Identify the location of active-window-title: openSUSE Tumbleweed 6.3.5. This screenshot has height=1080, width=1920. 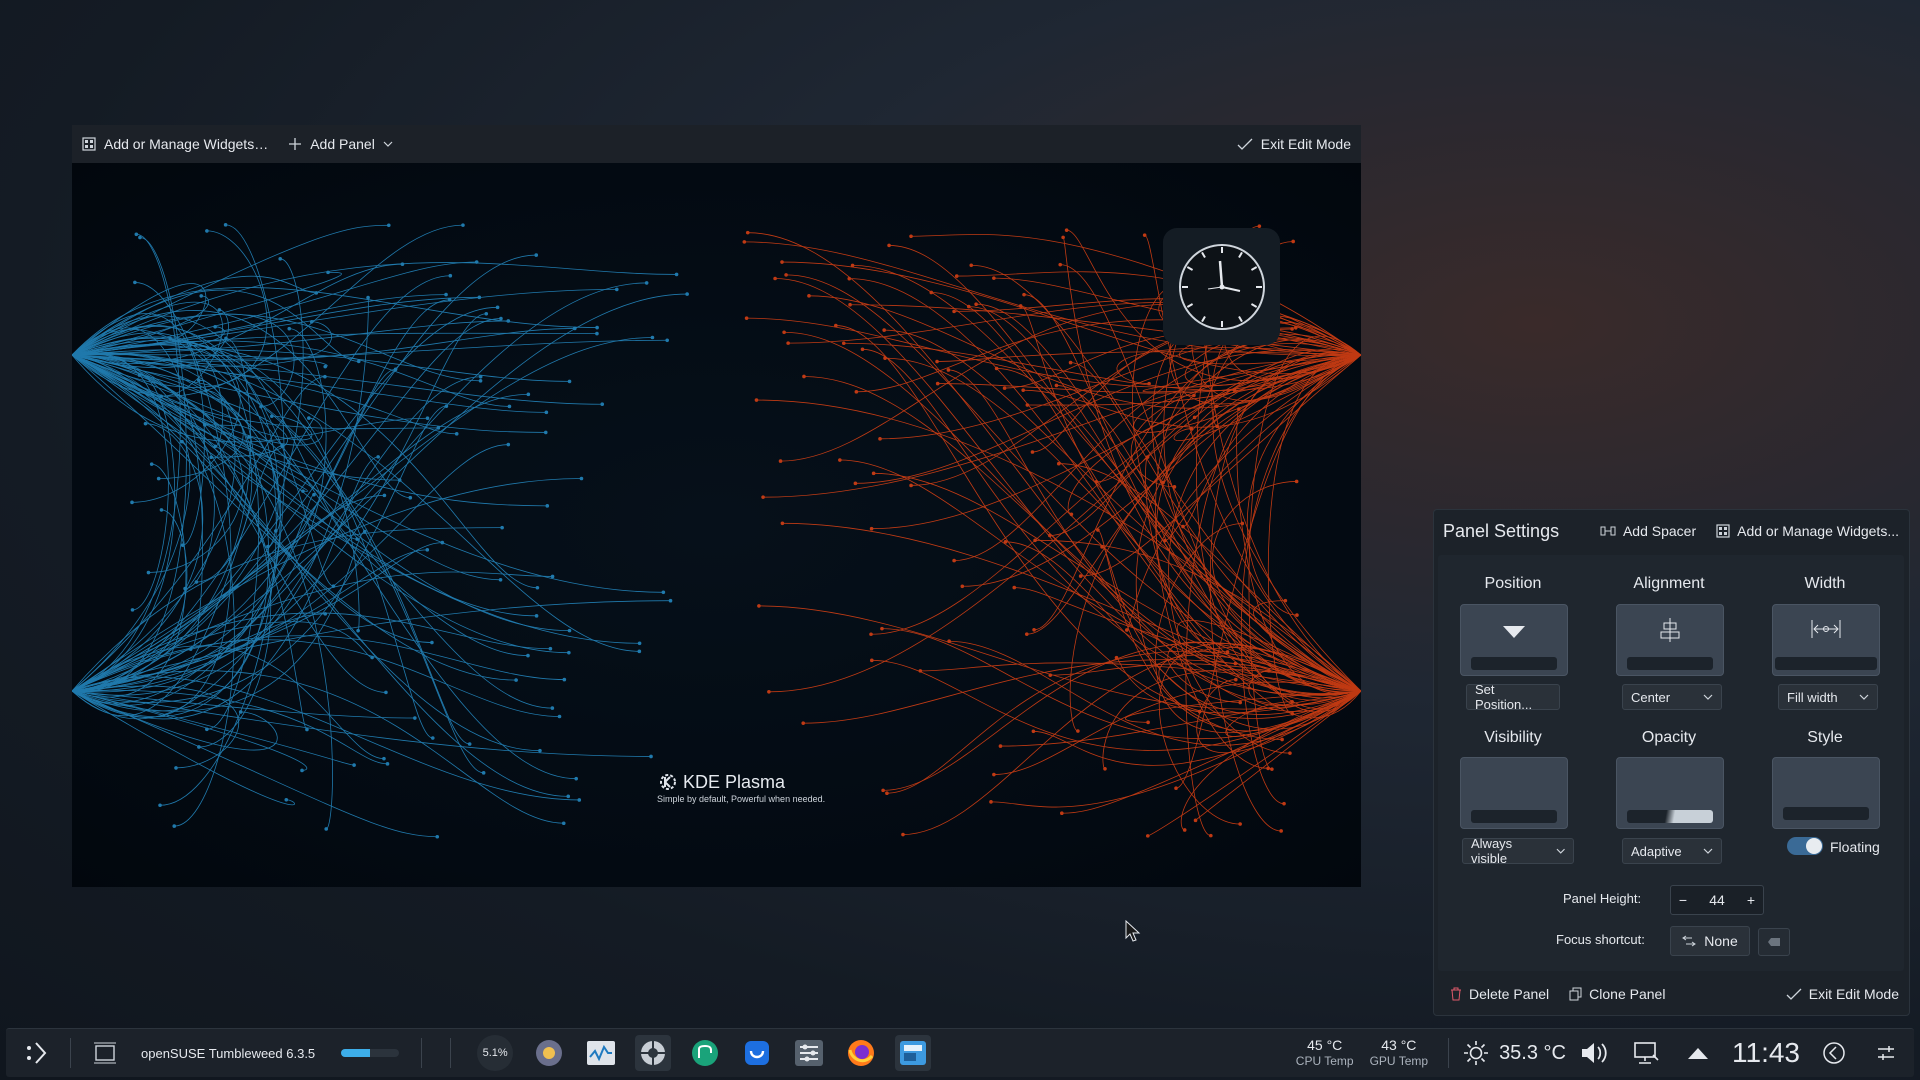
(228, 1053).